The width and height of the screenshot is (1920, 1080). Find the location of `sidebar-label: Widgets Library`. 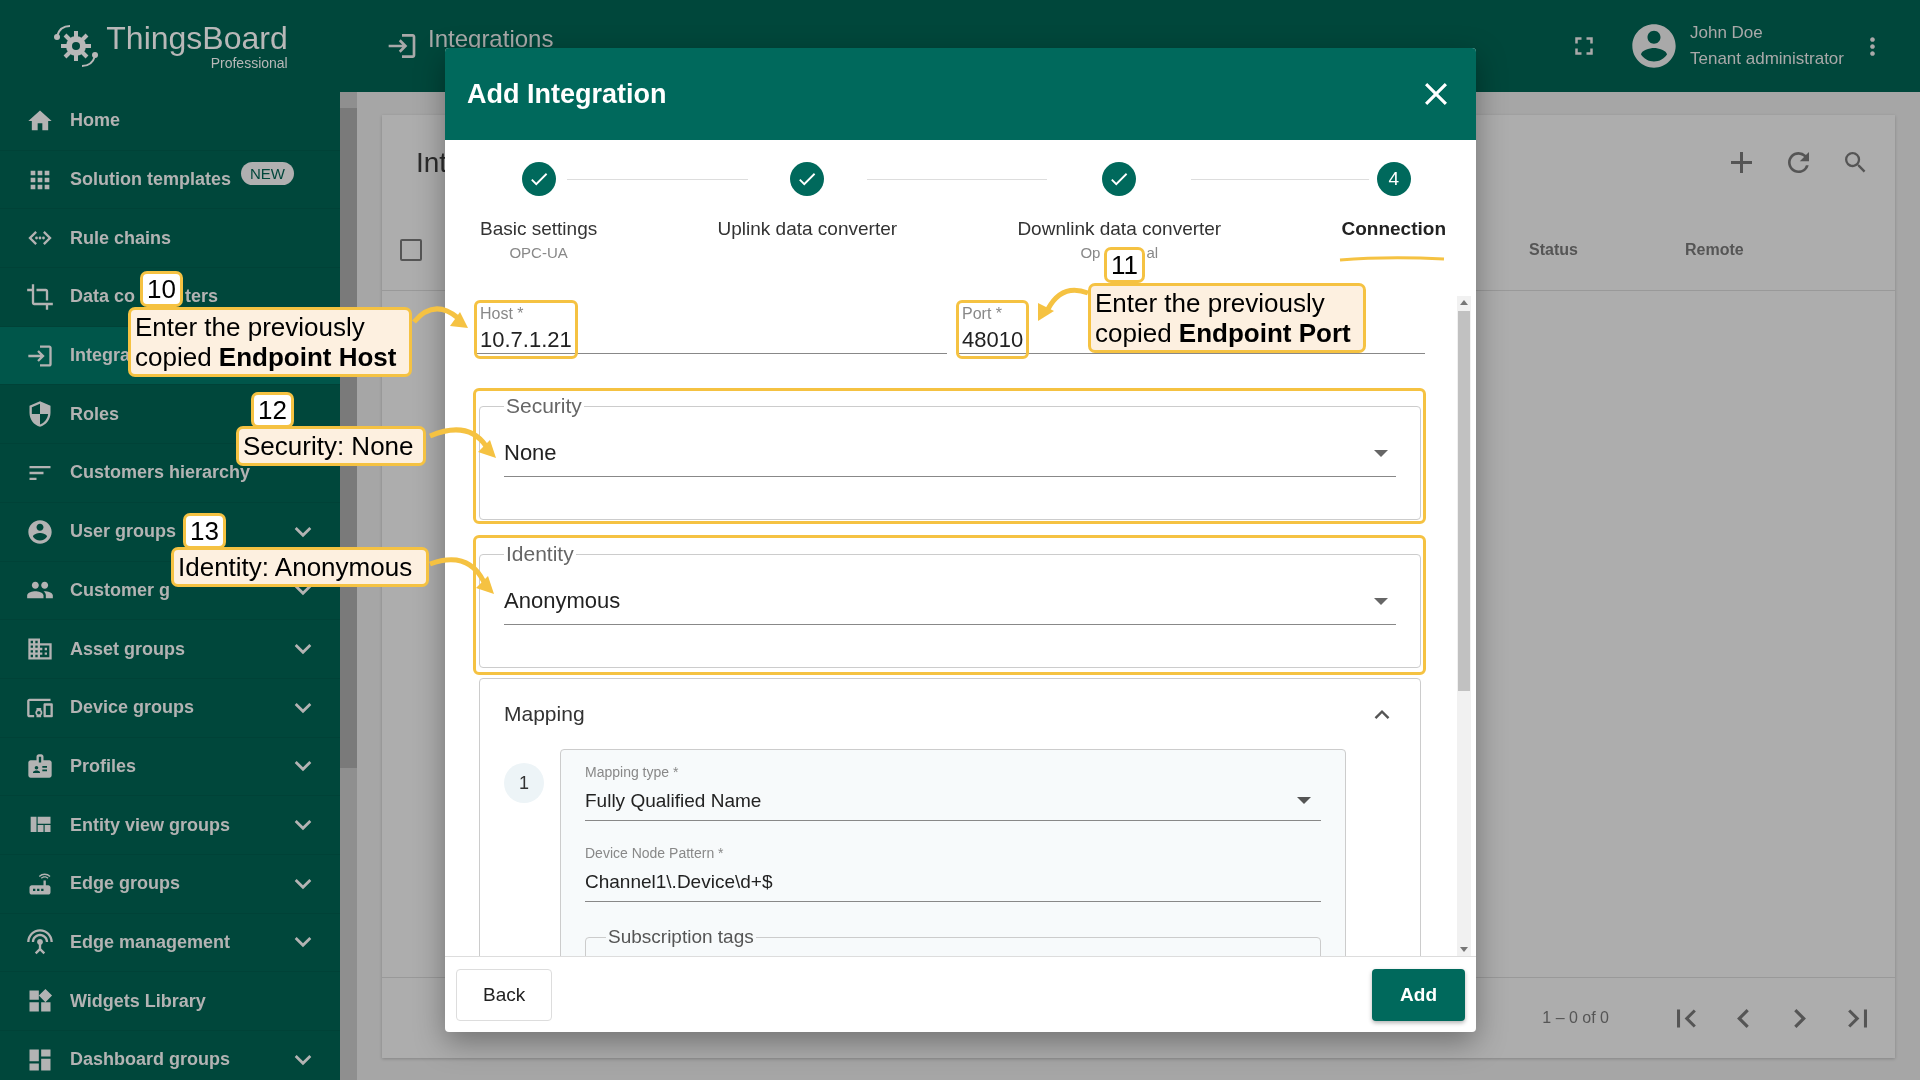

sidebar-label: Widgets Library is located at coordinates (138, 1001).